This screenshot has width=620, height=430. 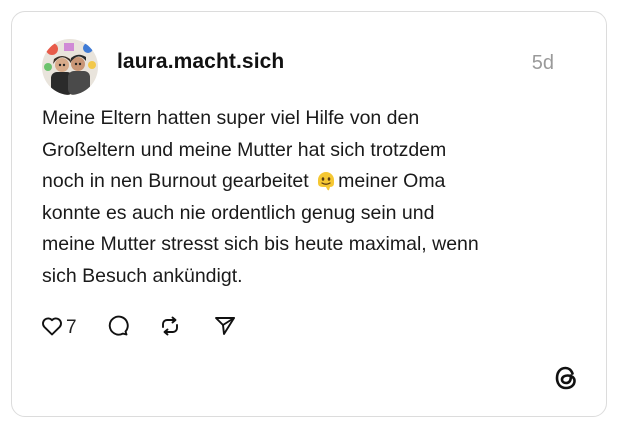 What do you see at coordinates (542, 63) in the screenshot?
I see `post-timestamp: 5d` at bounding box center [542, 63].